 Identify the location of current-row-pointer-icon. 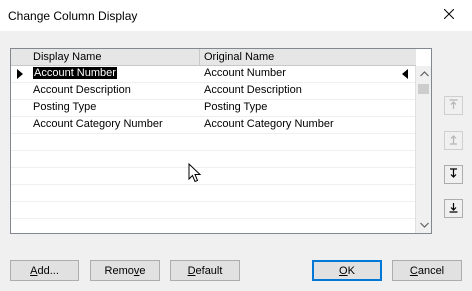
(20, 74).